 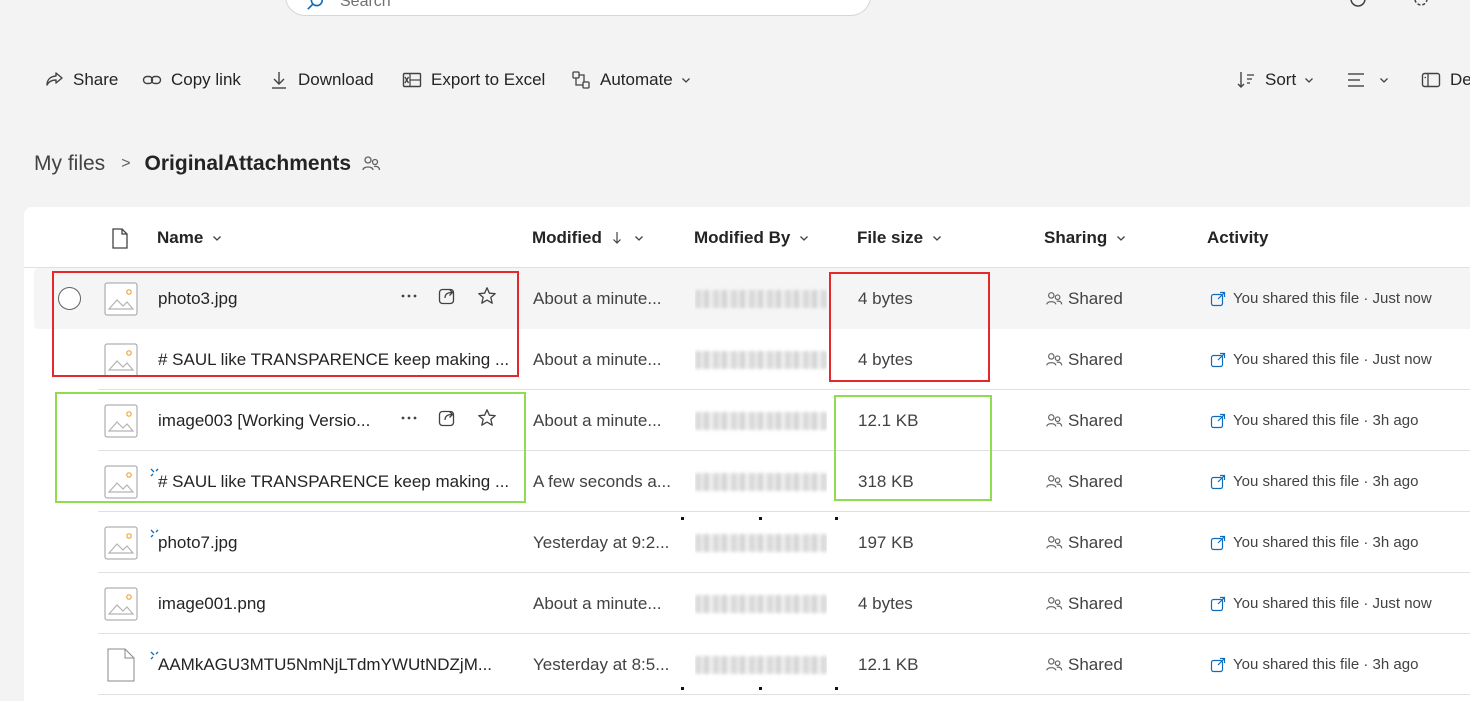 What do you see at coordinates (1356, 80) in the screenshot?
I see `list-view-icon` at bounding box center [1356, 80].